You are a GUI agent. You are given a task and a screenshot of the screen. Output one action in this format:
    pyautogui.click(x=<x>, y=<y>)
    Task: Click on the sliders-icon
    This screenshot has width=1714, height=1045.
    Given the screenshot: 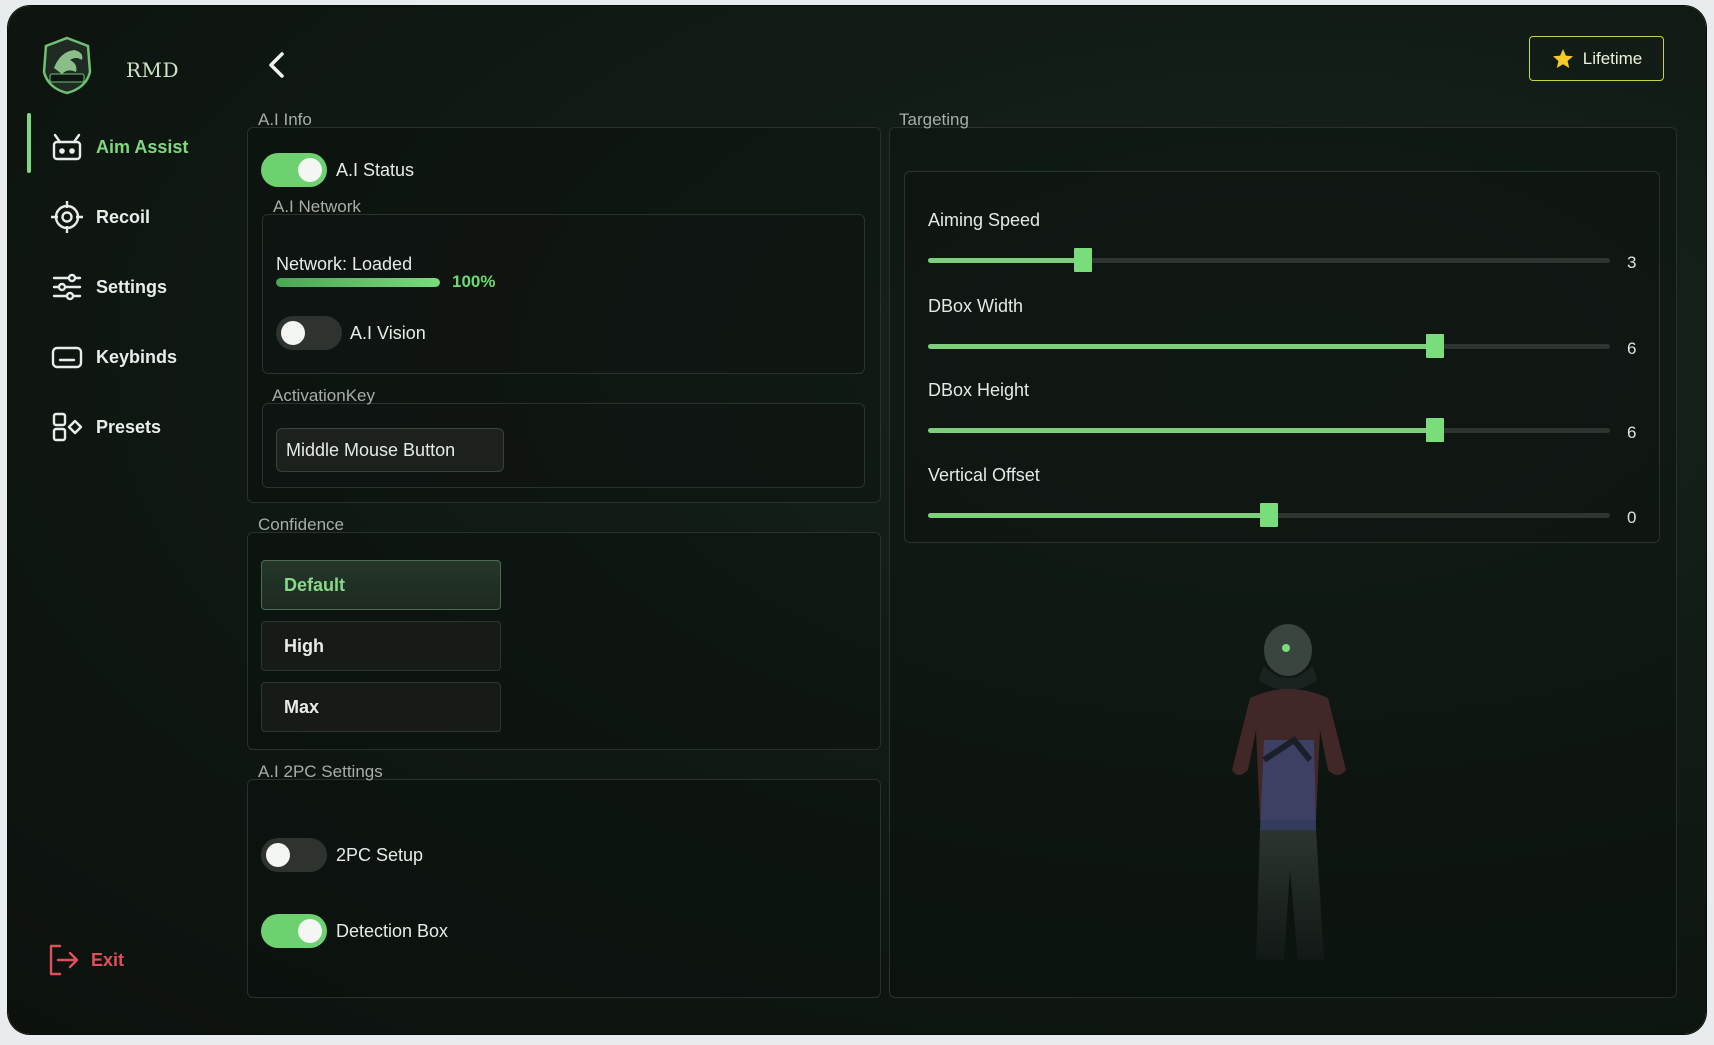 What is the action you would take?
    pyautogui.click(x=67, y=287)
    